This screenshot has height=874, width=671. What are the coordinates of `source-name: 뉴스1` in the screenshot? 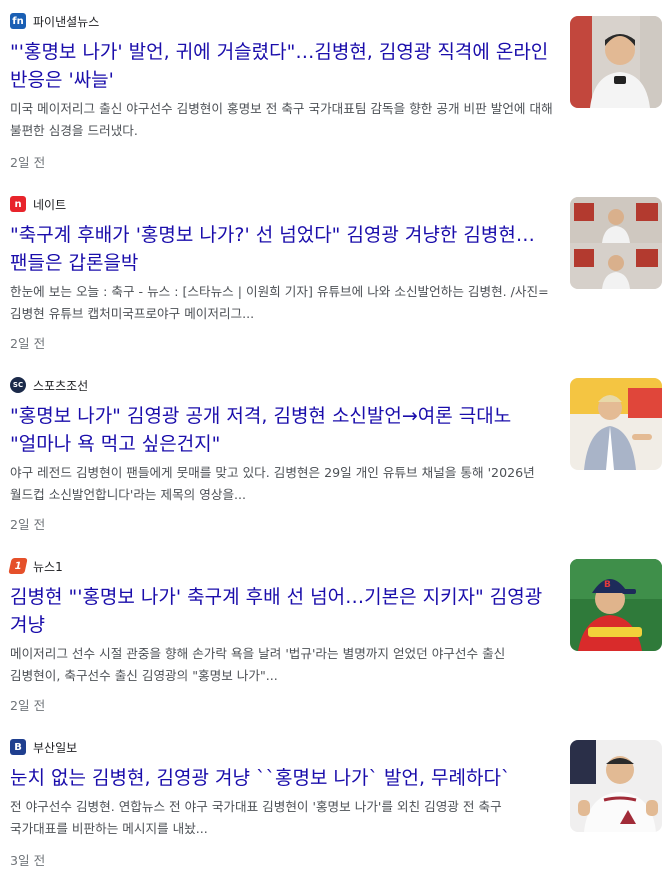 It's located at (48, 566).